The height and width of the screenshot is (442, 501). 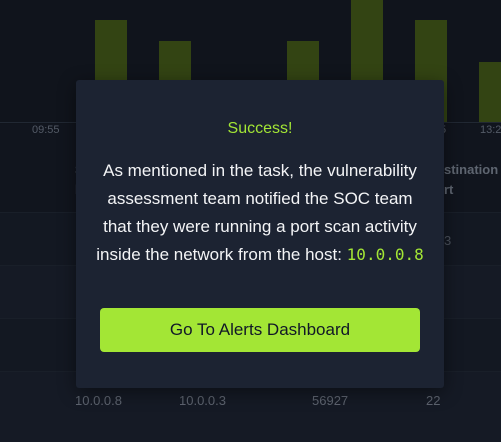 I want to click on modal-title: Success!, so click(x=260, y=128).